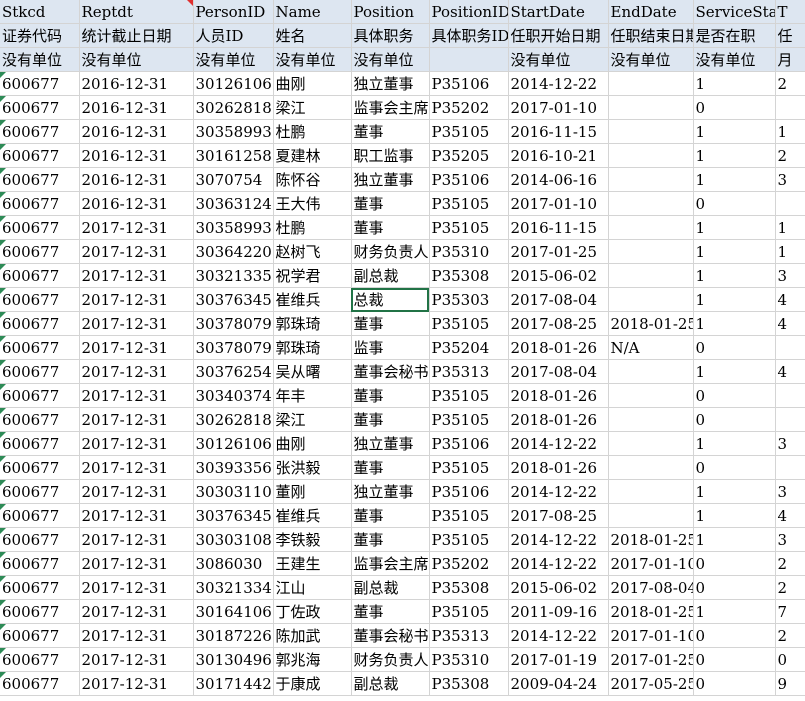  I want to click on cell-enddate: 任职结束日期, so click(651, 35).